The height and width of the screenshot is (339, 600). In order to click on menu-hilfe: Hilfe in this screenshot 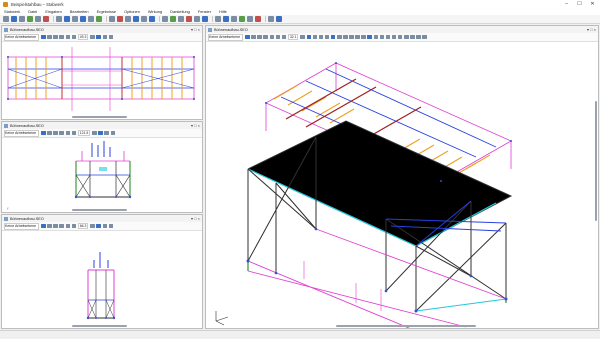, I will do `click(223, 11)`.